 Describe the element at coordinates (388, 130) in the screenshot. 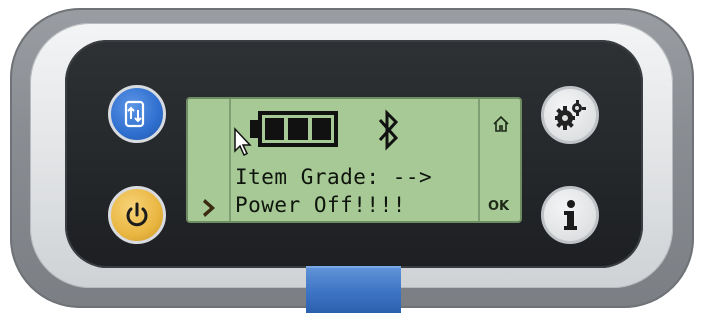

I see `bluetooth-icon` at that location.